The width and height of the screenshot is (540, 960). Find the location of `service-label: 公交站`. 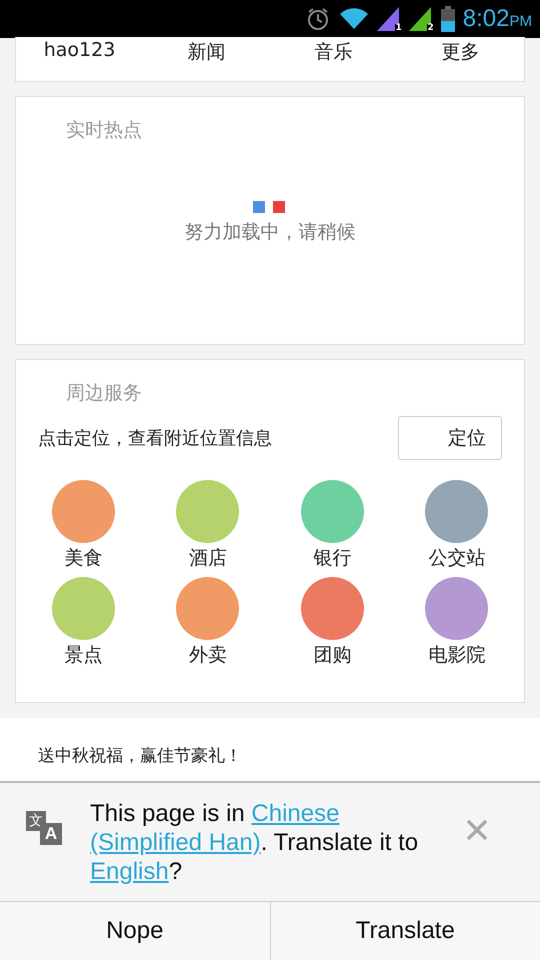

service-label: 公交站 is located at coordinates (457, 558).